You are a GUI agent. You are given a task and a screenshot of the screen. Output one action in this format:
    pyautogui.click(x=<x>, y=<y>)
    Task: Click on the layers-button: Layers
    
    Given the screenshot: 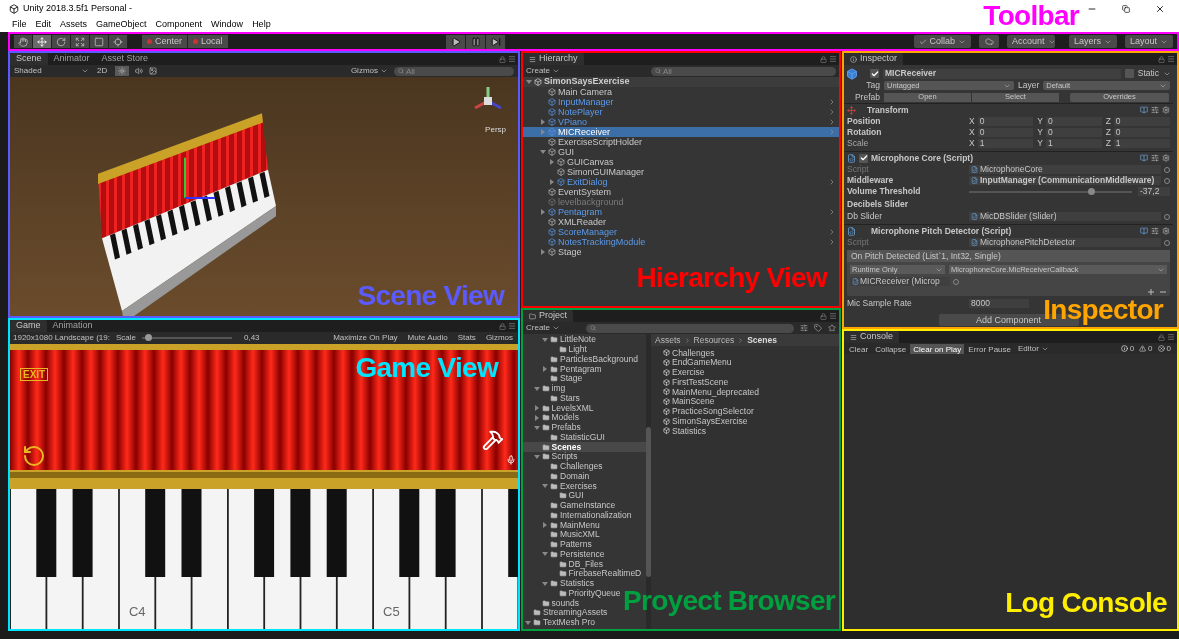 What is the action you would take?
    pyautogui.click(x=1093, y=41)
    